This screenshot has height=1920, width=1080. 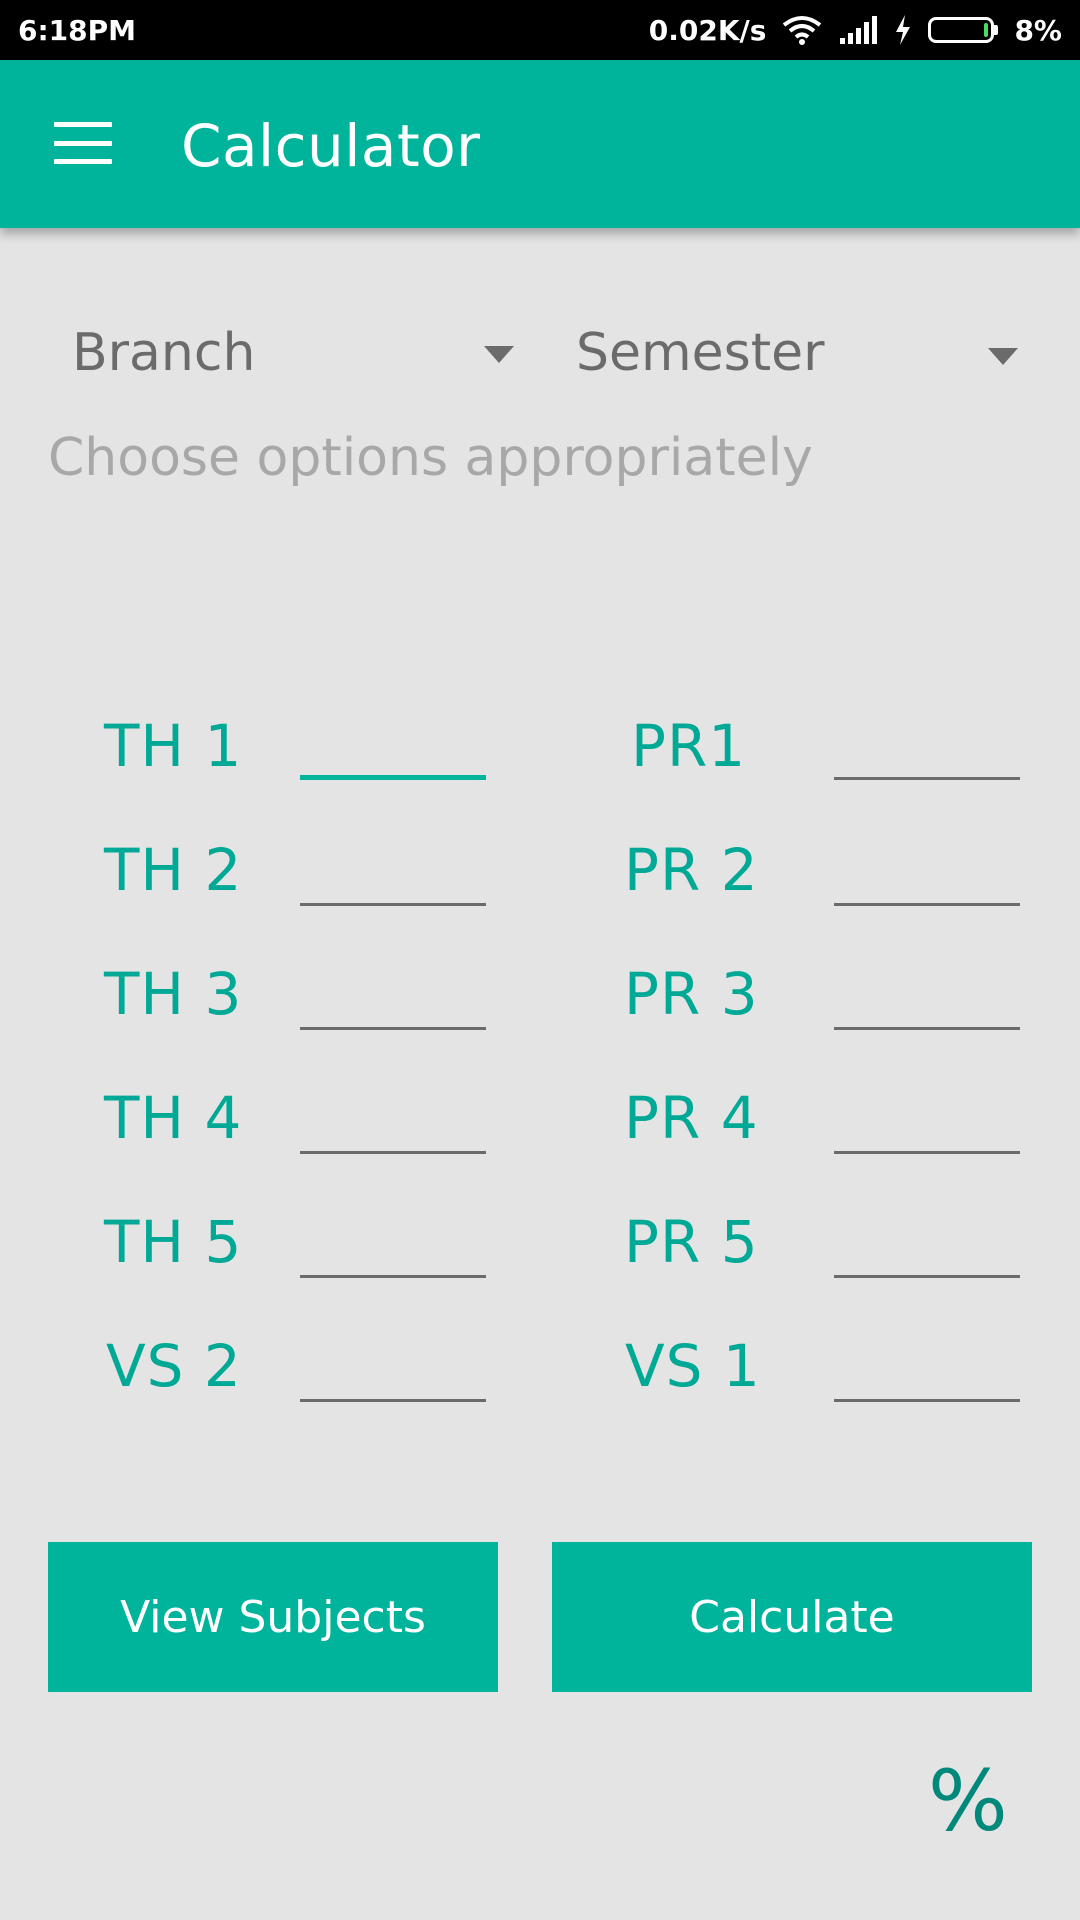 I want to click on app-bar: Calculator, so click(x=540, y=144).